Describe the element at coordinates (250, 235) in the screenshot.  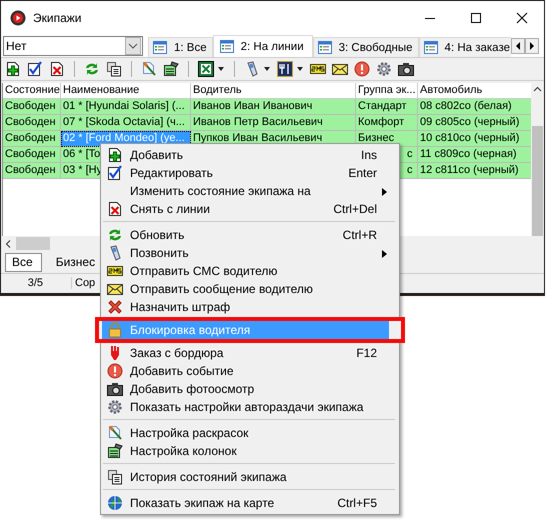
I see `menu-item: Обновить Ctrl+R` at that location.